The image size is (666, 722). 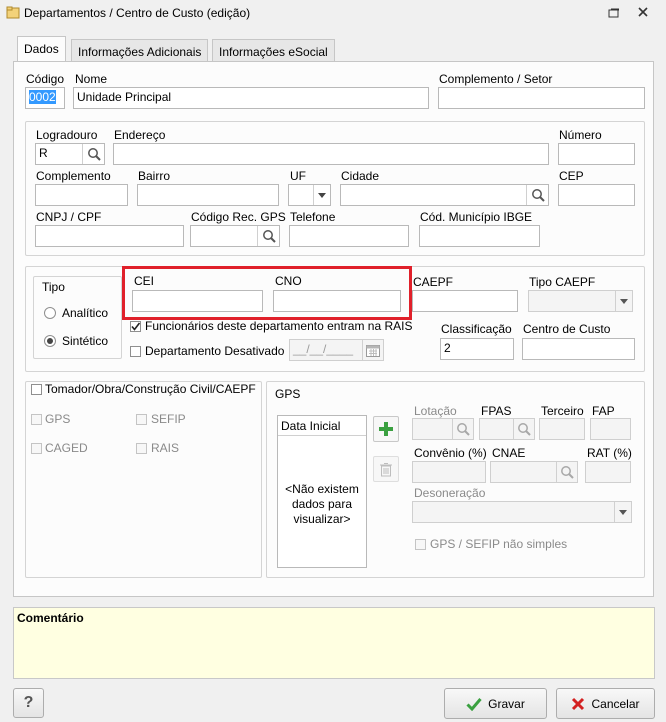 What do you see at coordinates (67, 135) in the screenshot?
I see `logradouro-label: Logradouro` at bounding box center [67, 135].